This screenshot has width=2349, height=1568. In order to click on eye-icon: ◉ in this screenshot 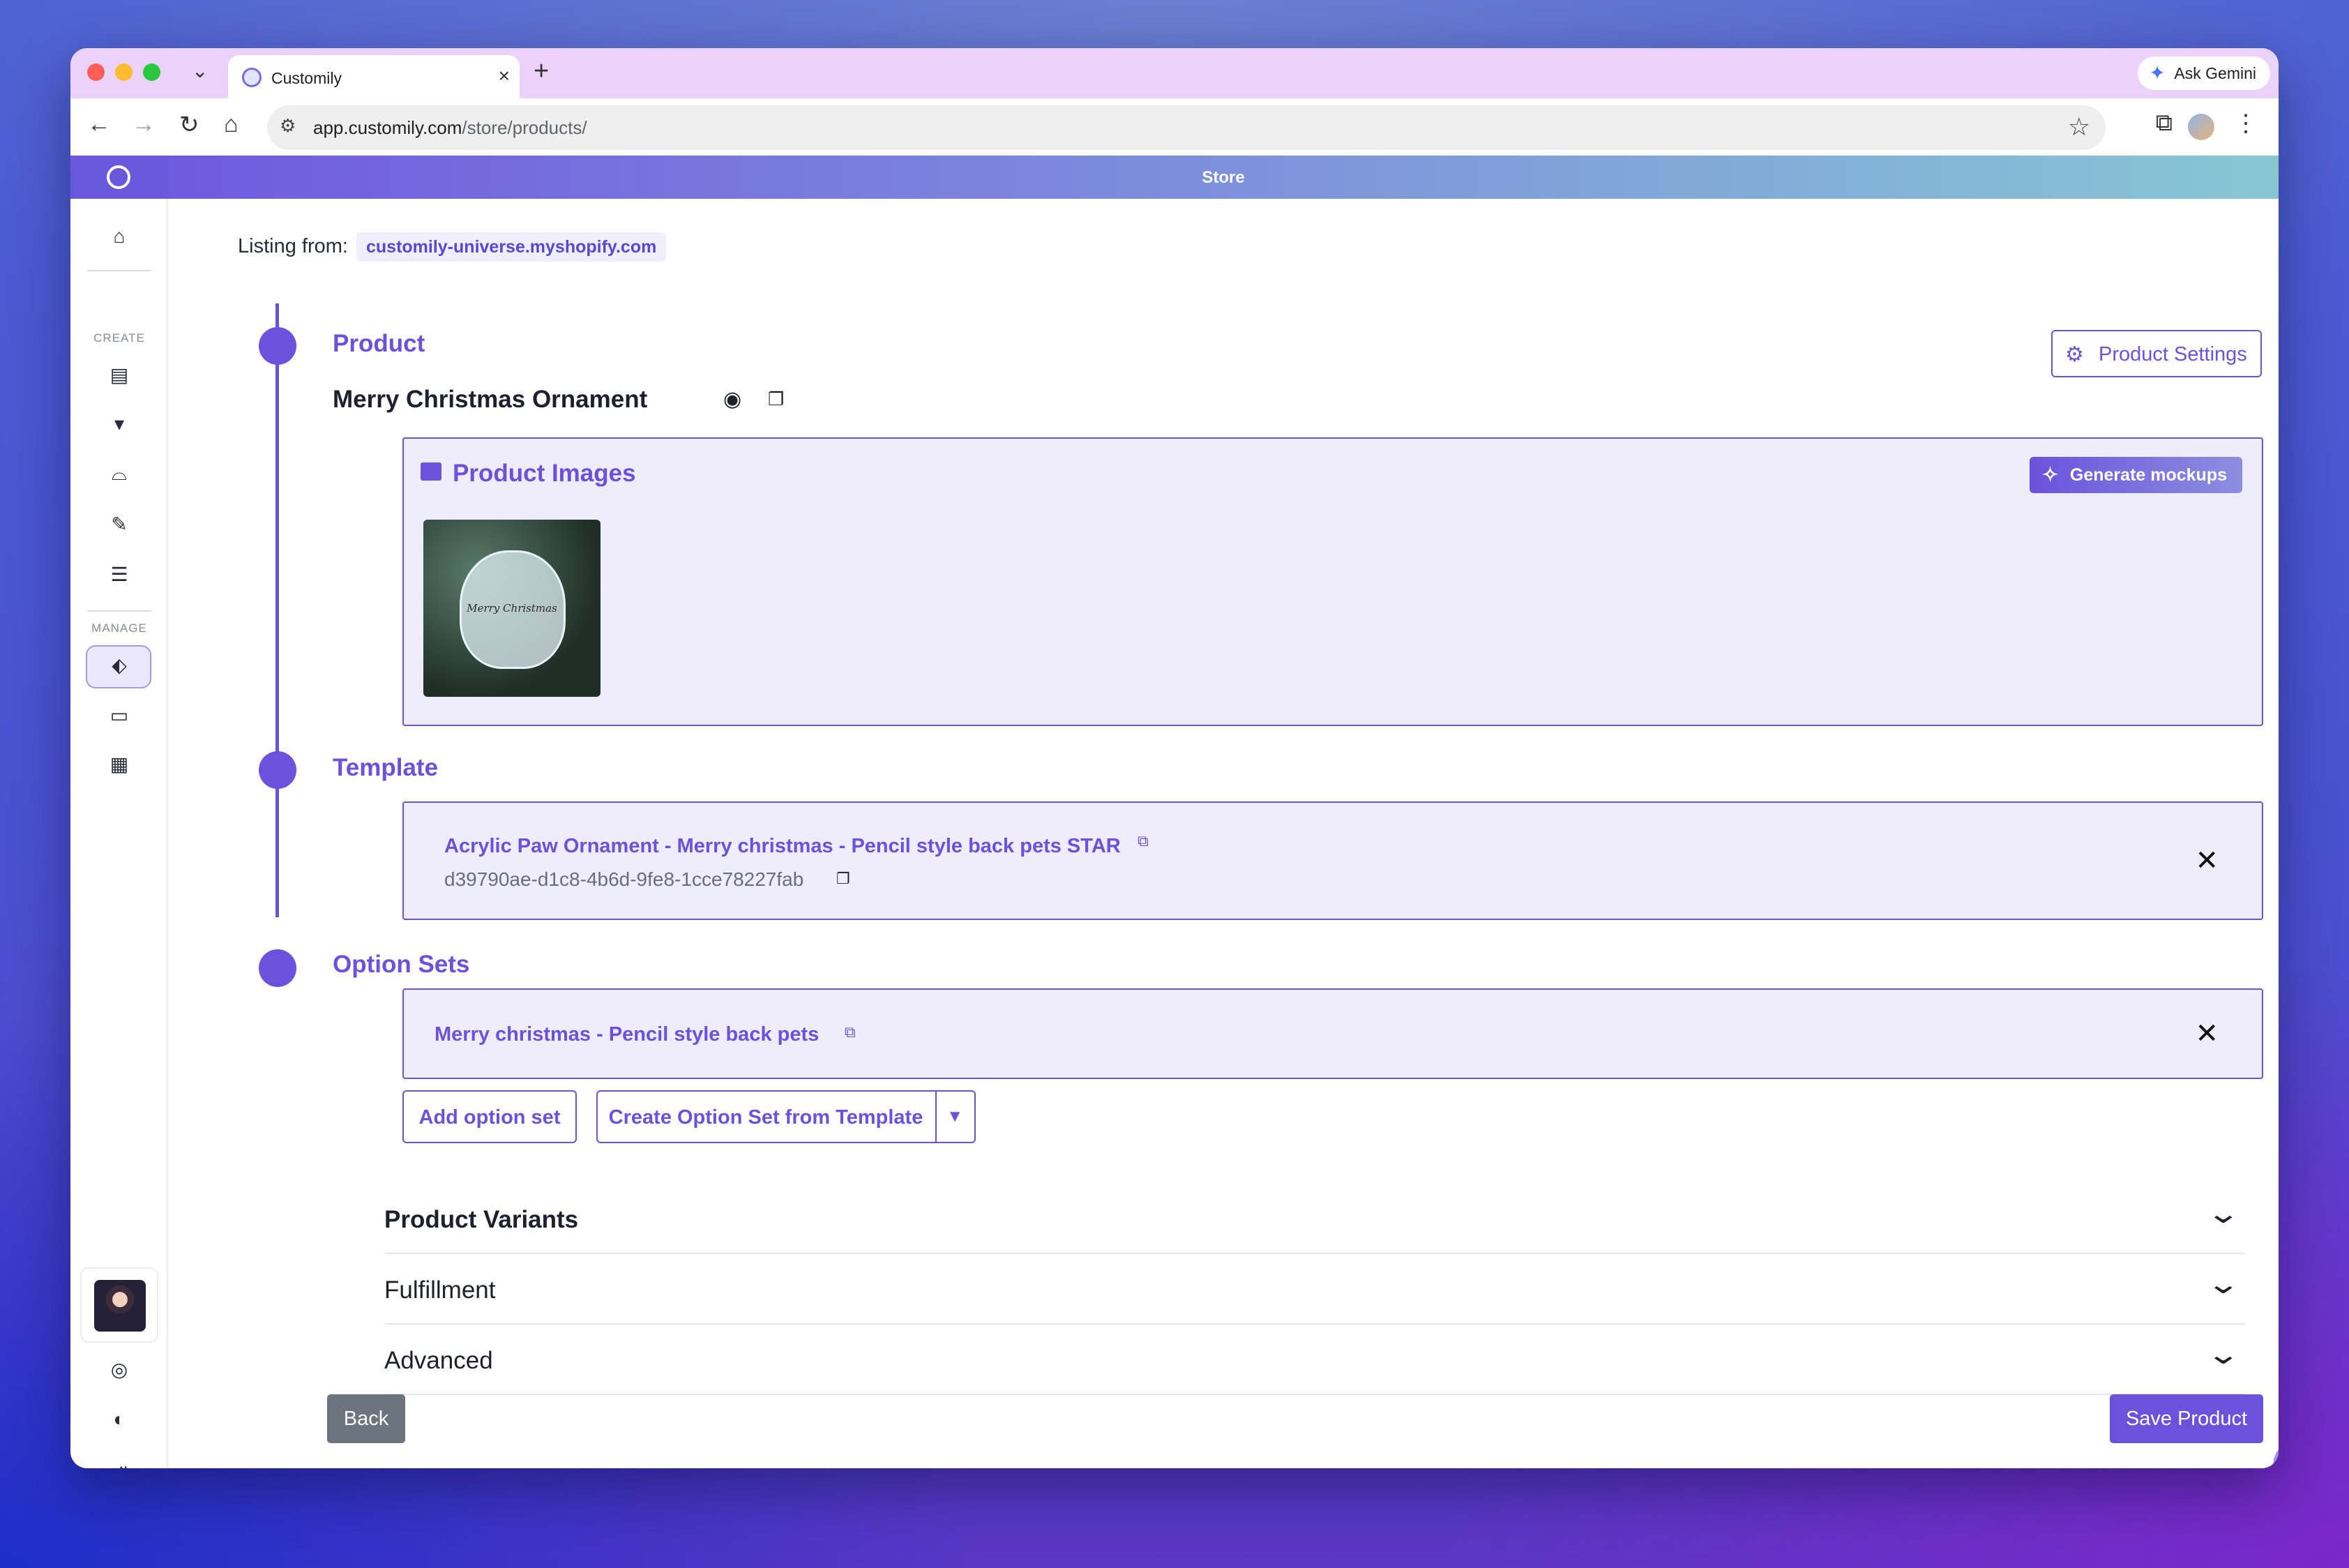, I will do `click(732, 399)`.